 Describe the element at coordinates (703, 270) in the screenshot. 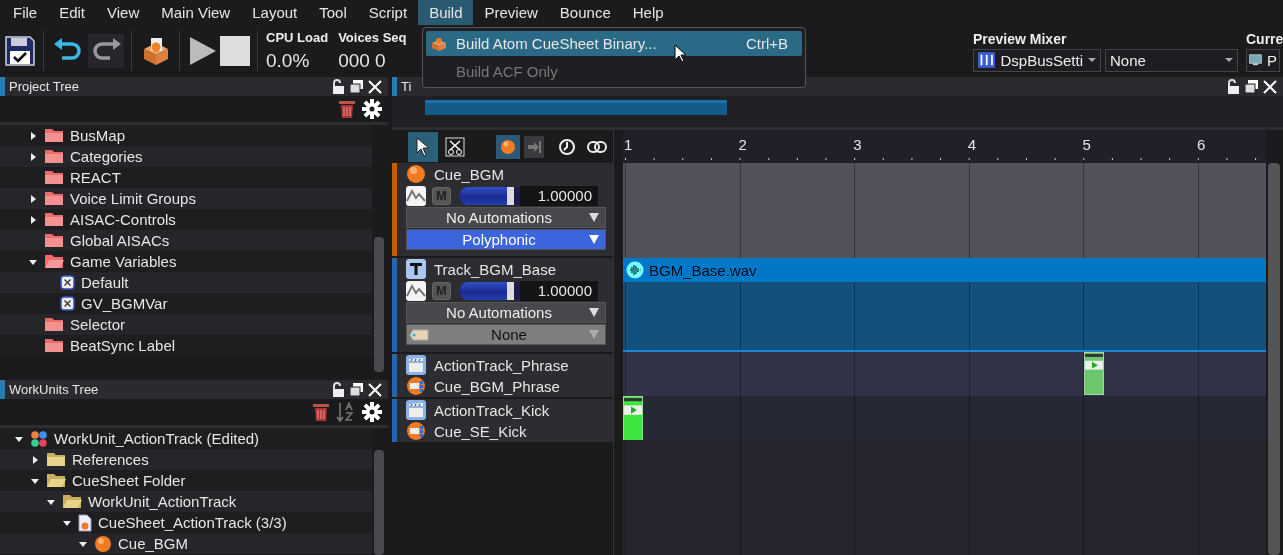

I see `clip-name: BGM_Base.wav` at that location.